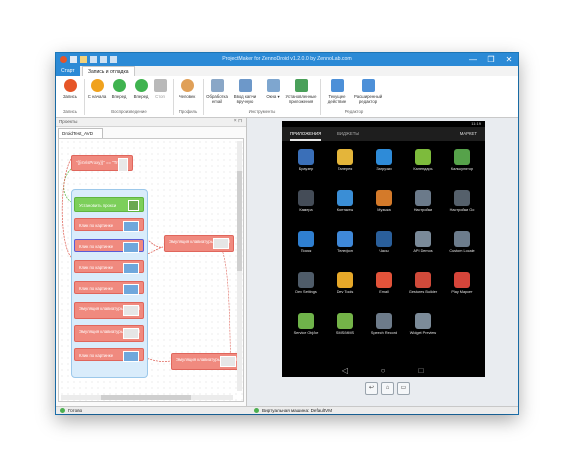 This screenshot has width=574, height=469. Describe the element at coordinates (491, 59) in the screenshot. I see `maximize-button: ❐` at that location.